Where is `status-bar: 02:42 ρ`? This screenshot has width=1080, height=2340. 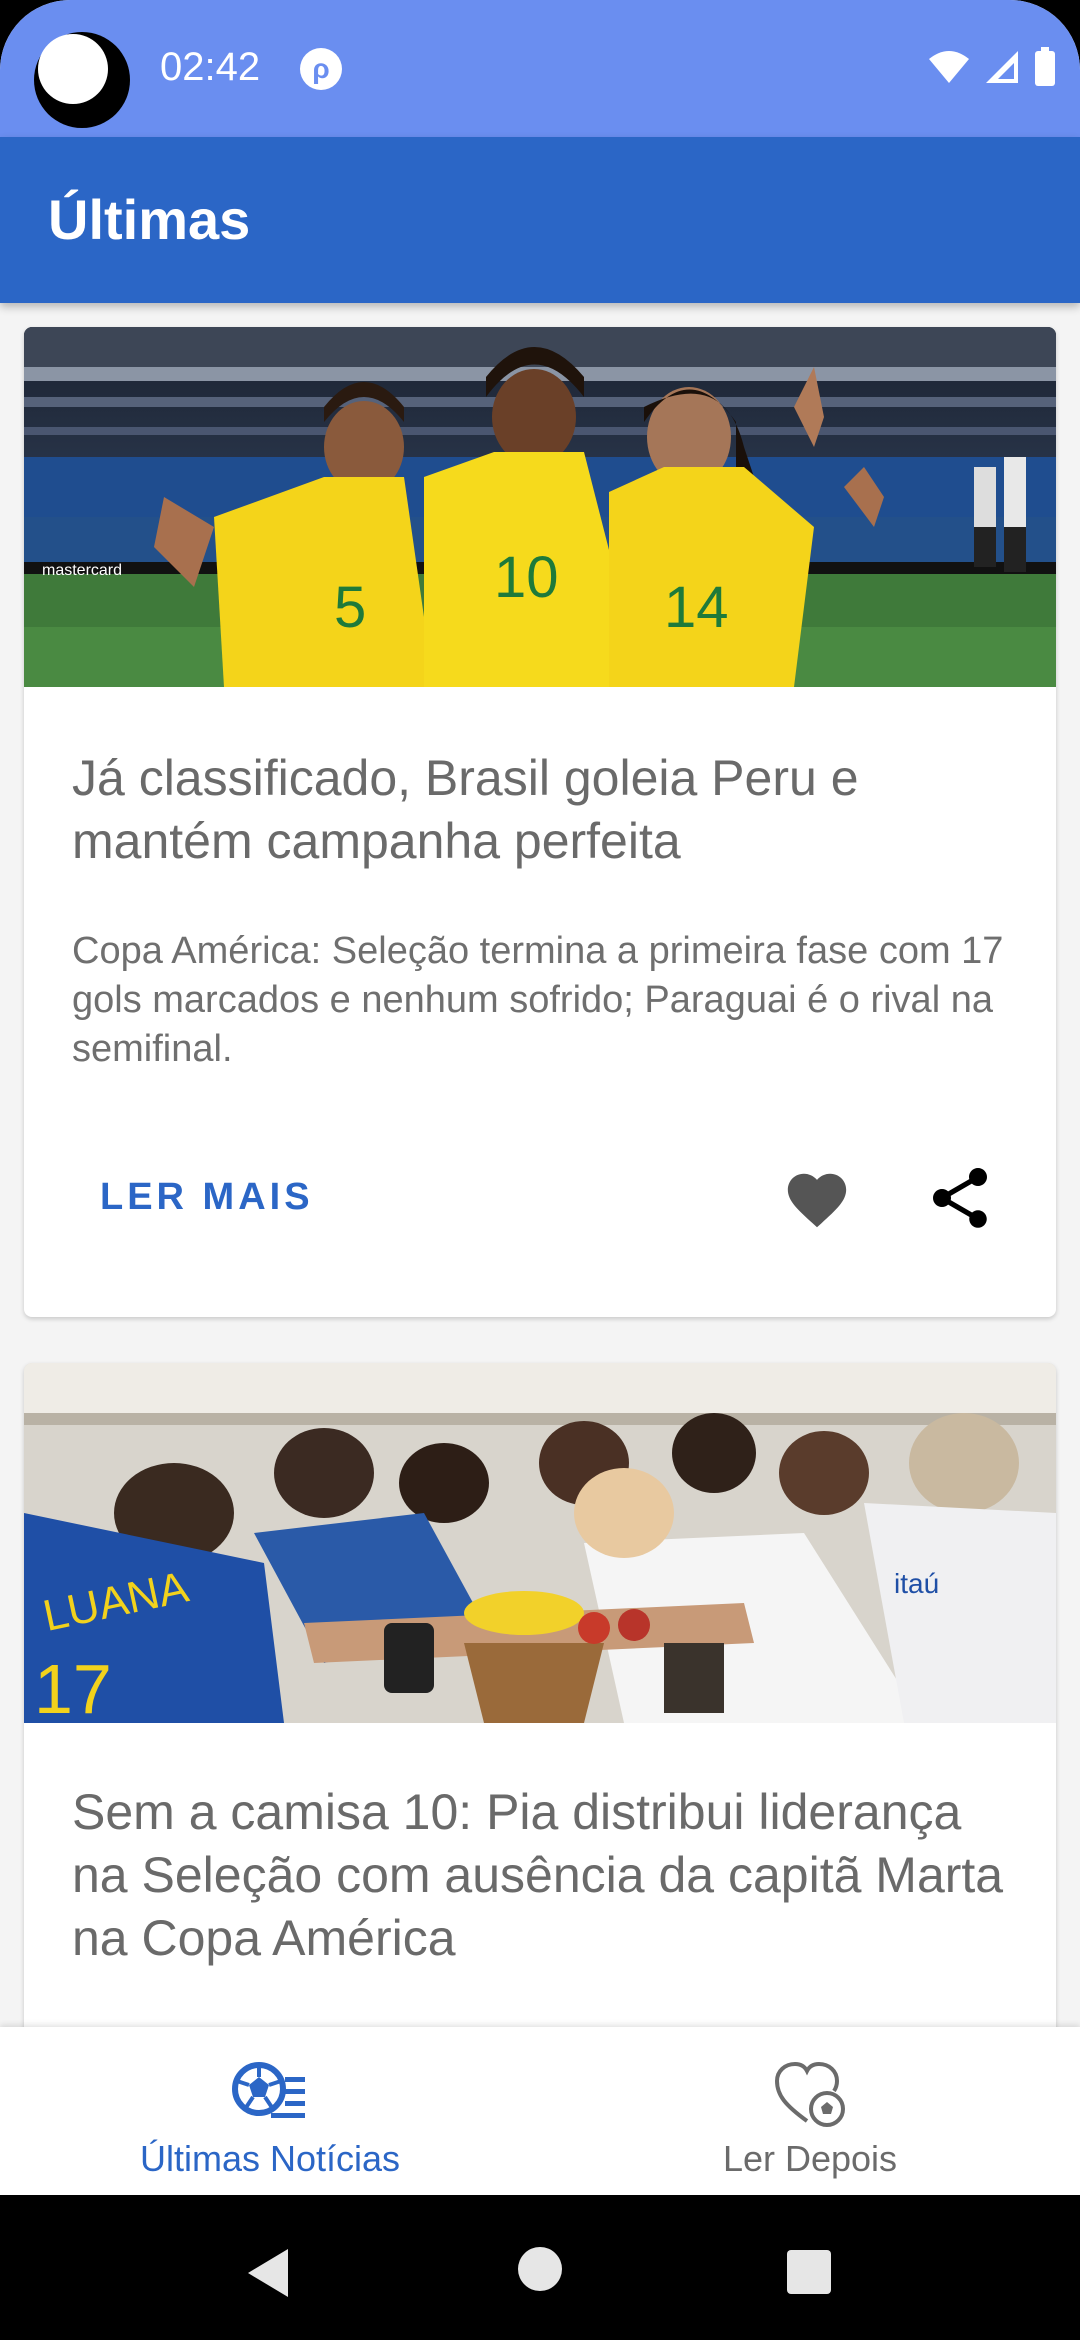
status-bar: 02:42 ρ is located at coordinates (540, 68).